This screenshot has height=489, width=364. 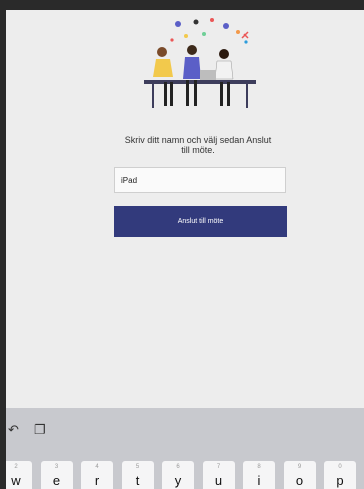 I want to click on key-o: 9o, so click(x=299, y=475).